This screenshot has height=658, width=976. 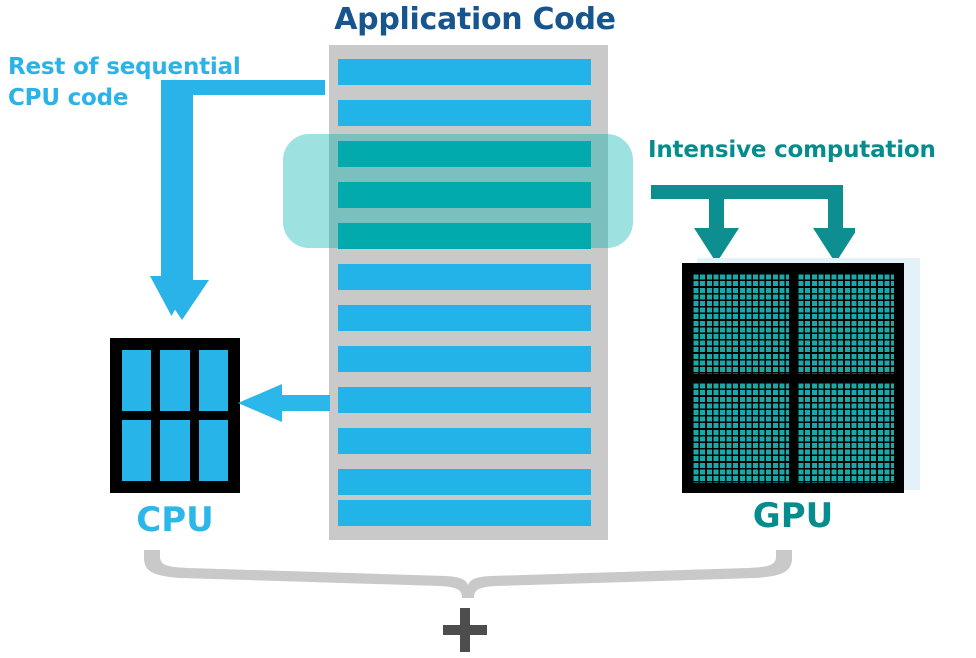 What do you see at coordinates (468, 574) in the screenshot?
I see `curly-brace-icon` at bounding box center [468, 574].